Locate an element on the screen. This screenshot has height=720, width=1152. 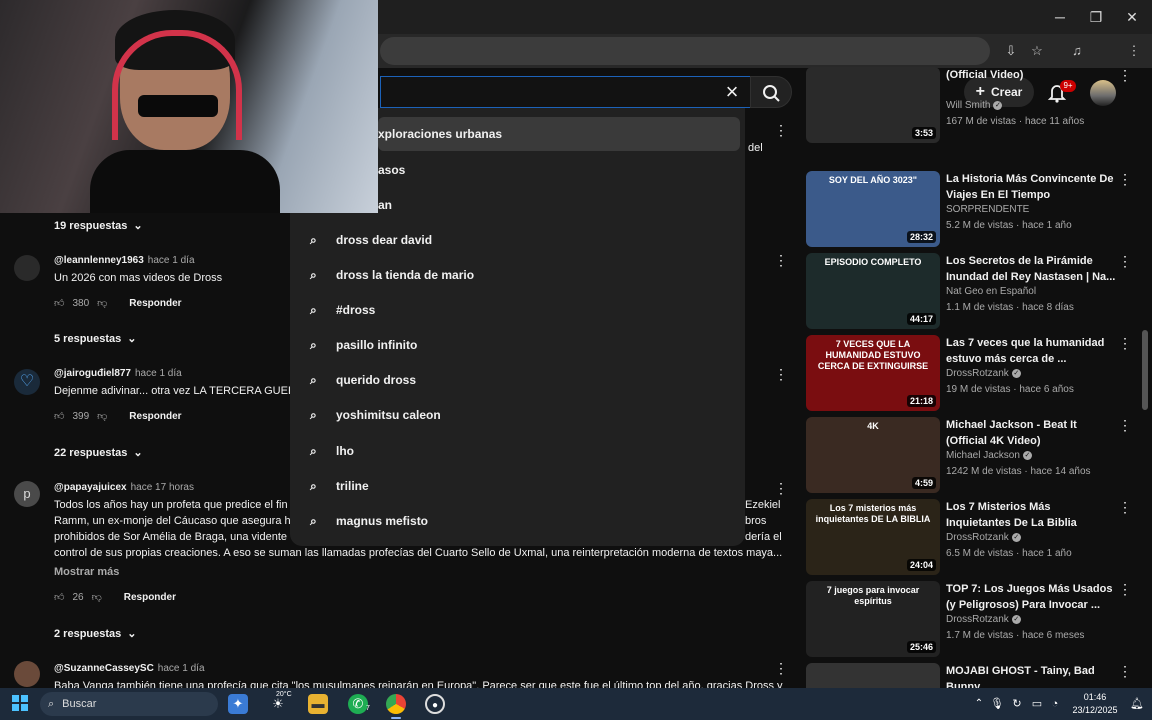
suggestion-item: ⌕ querido dross is located at coordinates (517, 380).